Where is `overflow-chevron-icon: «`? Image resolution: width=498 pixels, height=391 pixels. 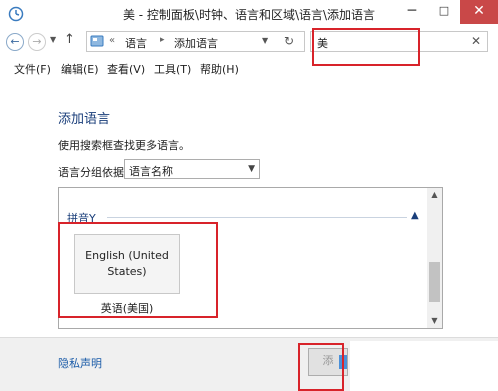
overflow-chevron-icon: « is located at coordinates (112, 40).